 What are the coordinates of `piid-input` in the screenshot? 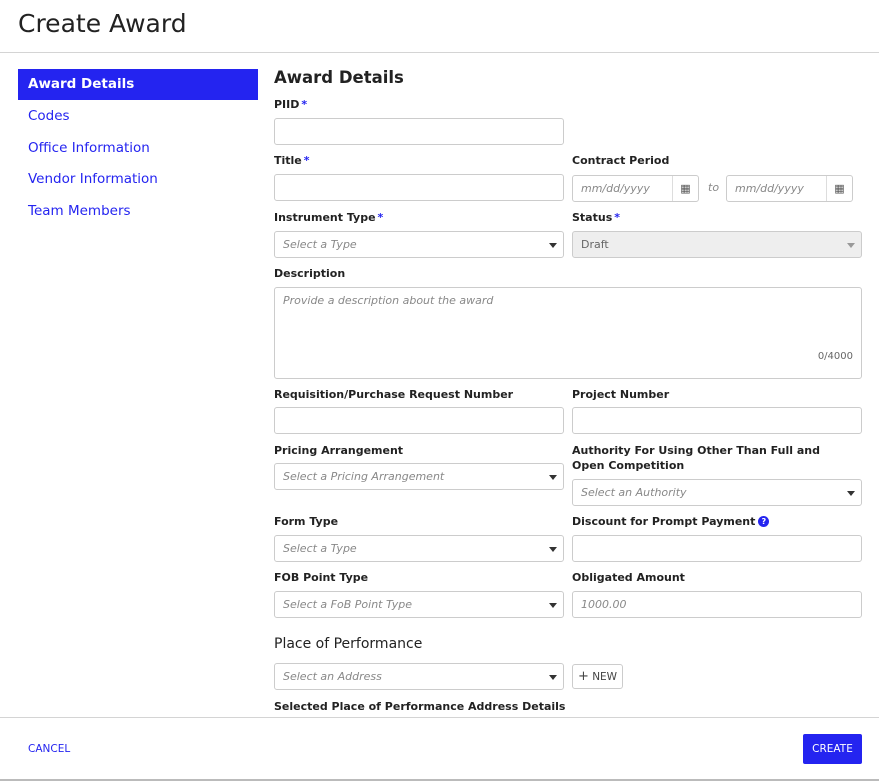 It's located at (419, 131).